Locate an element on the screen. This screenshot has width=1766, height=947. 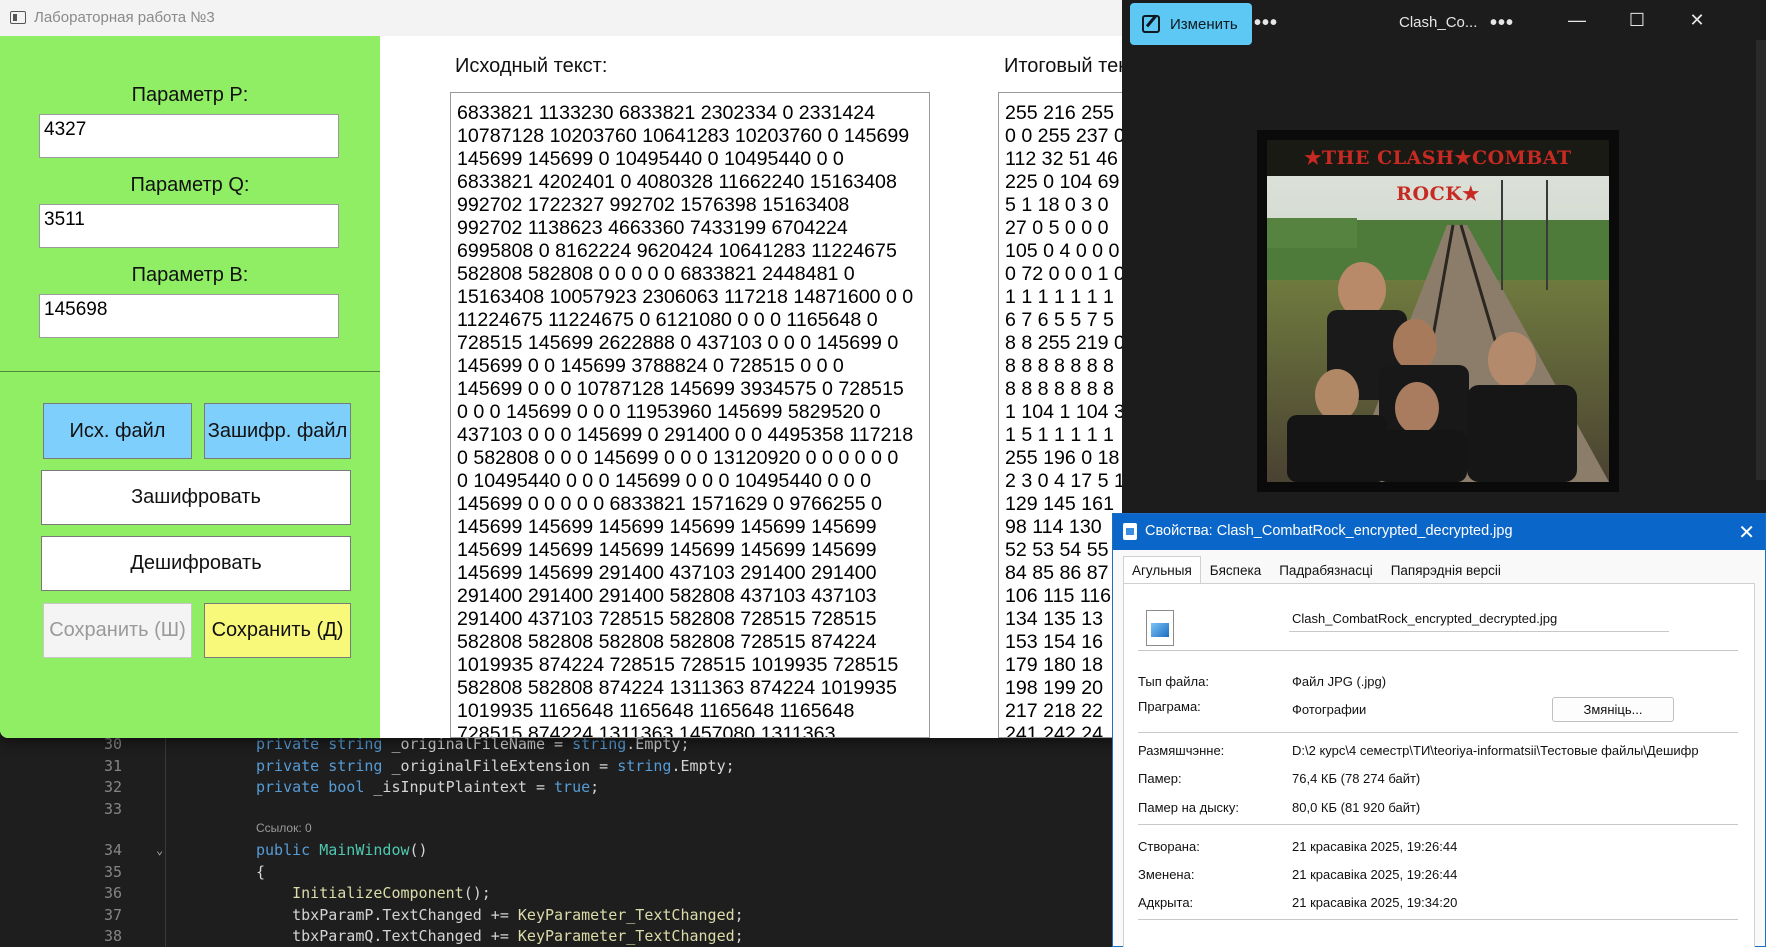
created-value: 21 красавіка 2025, 19:26:44 is located at coordinates (1375, 846).